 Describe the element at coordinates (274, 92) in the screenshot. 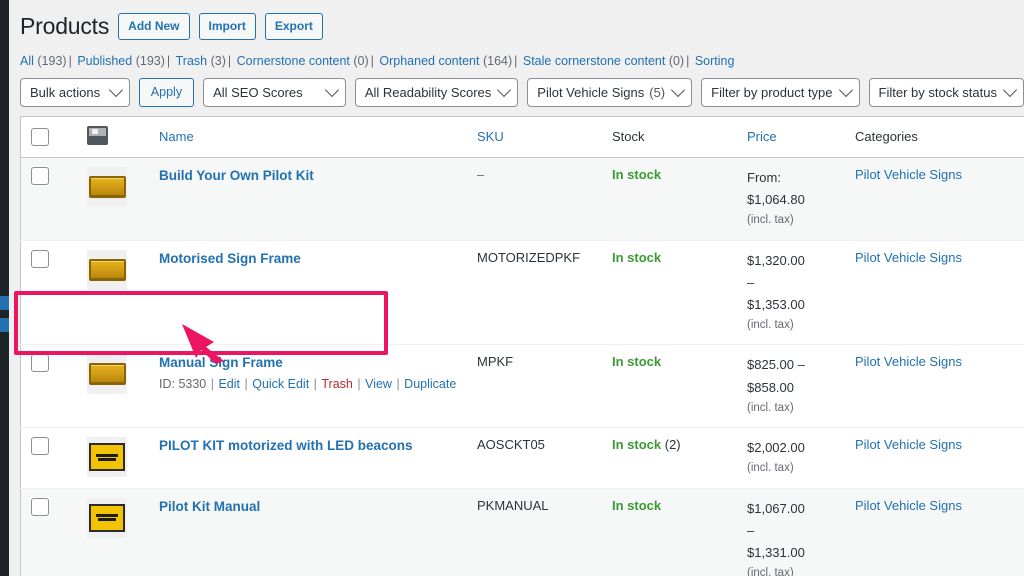

I see `seo-scores-select: All SEO Scores` at that location.